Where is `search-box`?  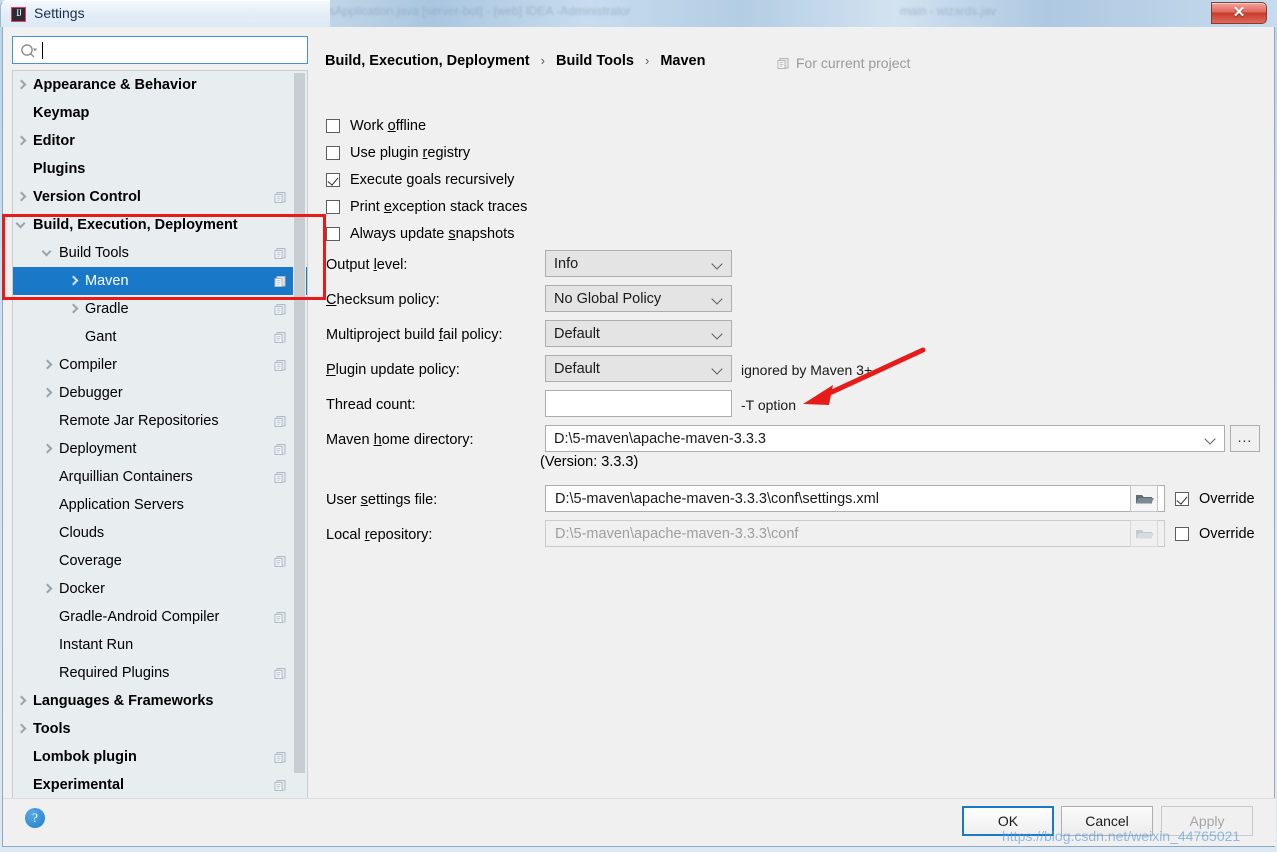
search-box is located at coordinates (160, 50).